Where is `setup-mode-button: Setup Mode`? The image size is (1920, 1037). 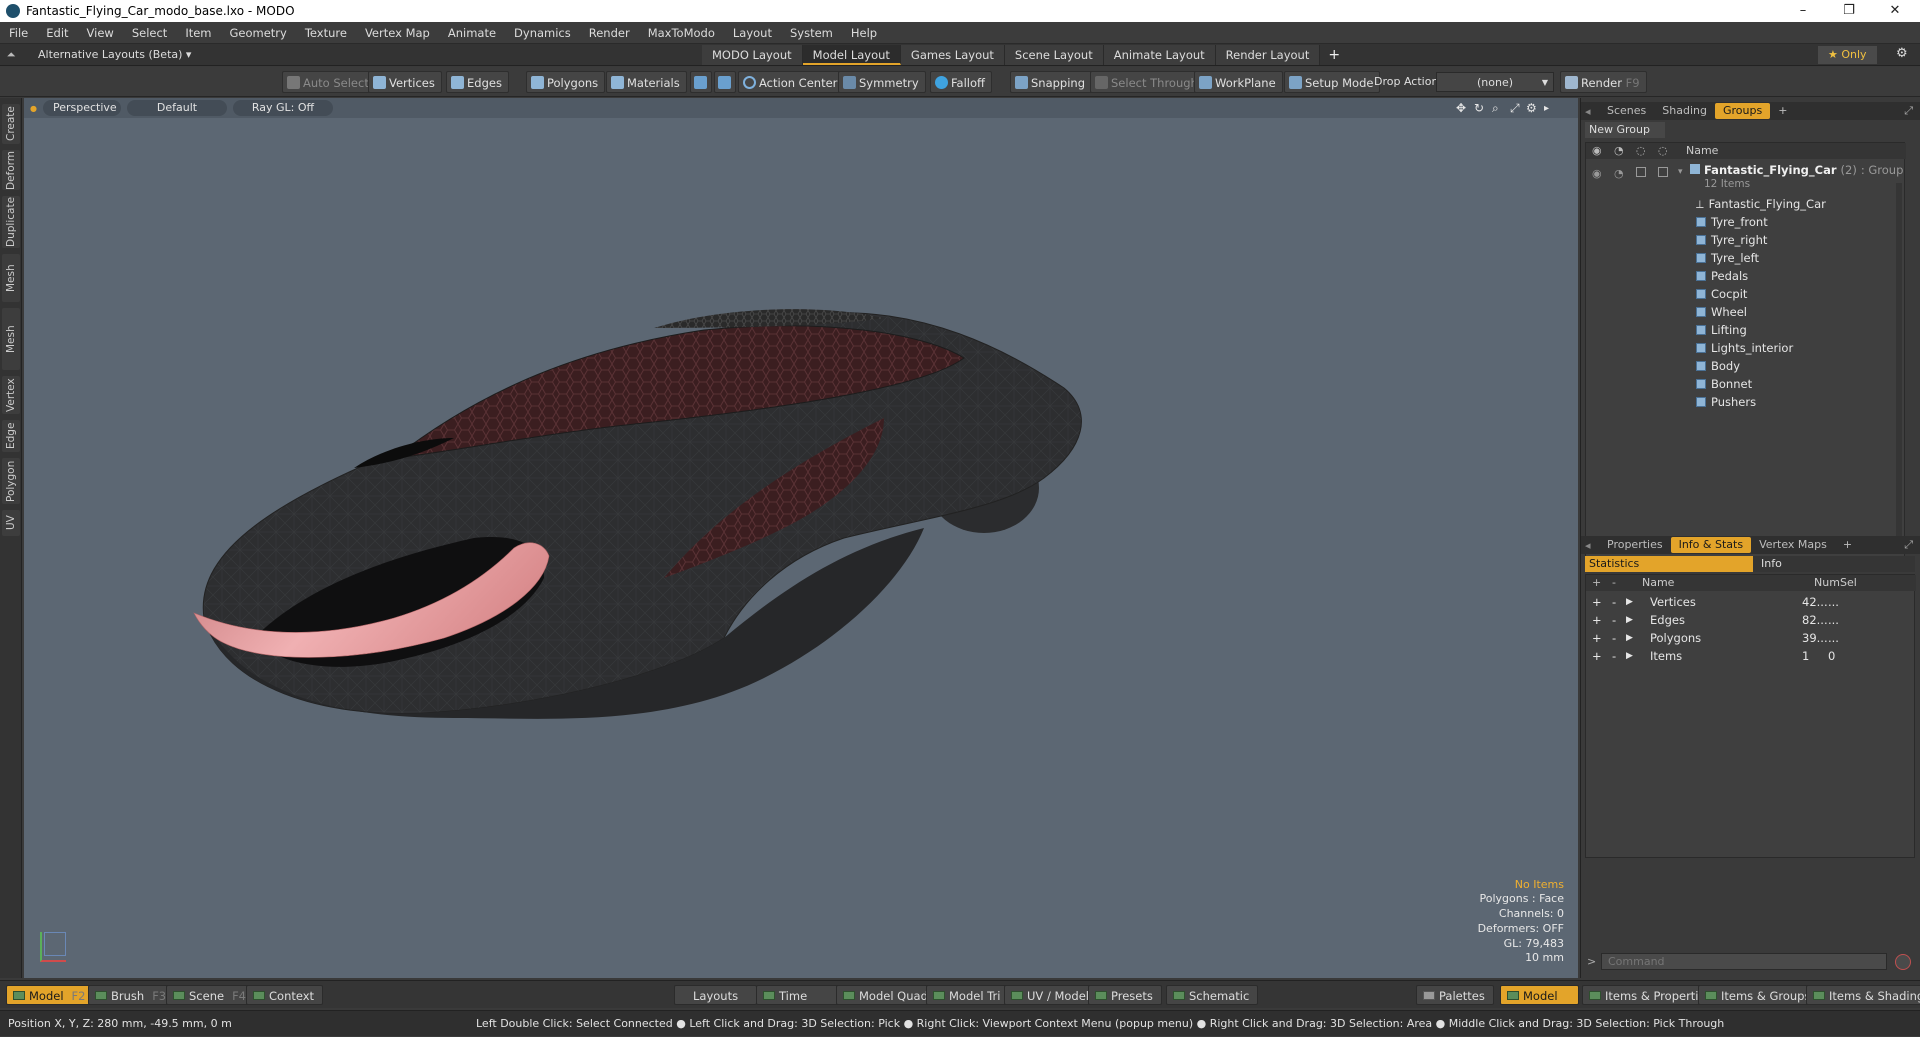 setup-mode-button: Setup Mode is located at coordinates (1332, 82).